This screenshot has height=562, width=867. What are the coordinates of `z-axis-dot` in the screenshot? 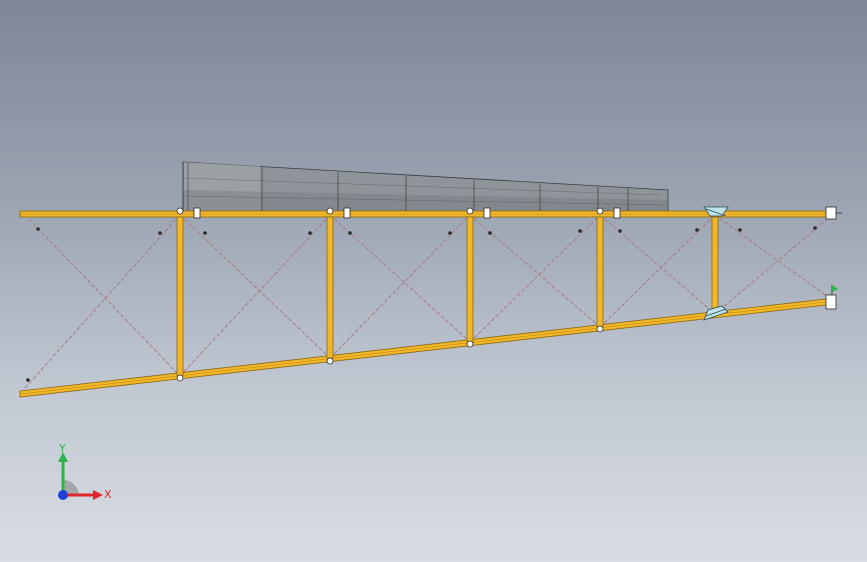 It's located at (63, 495).